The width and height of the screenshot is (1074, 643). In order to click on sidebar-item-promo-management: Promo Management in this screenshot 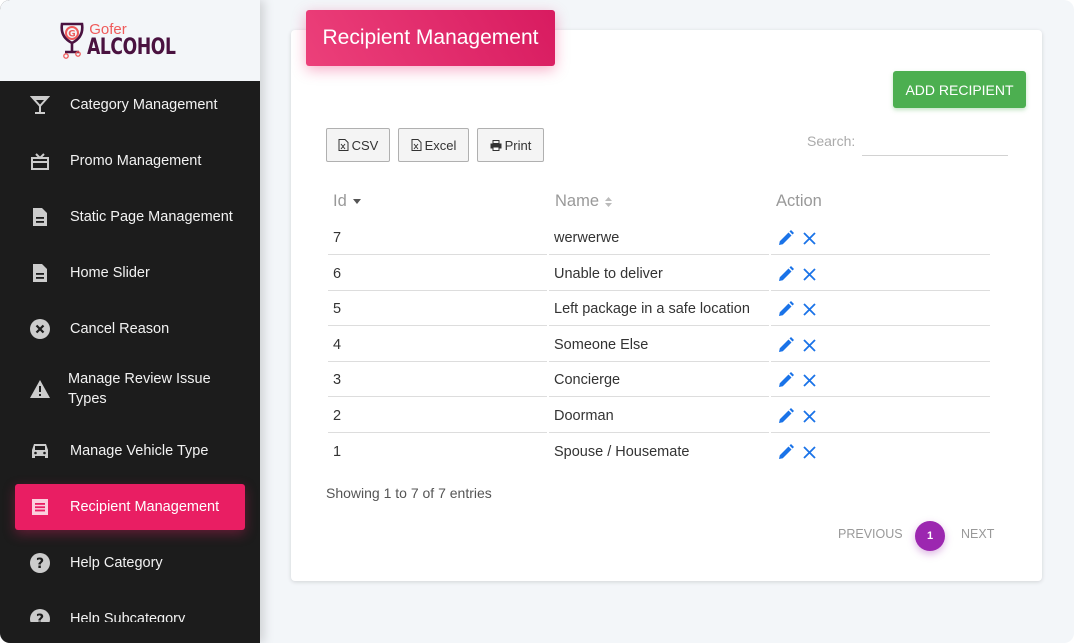, I will do `click(130, 161)`.